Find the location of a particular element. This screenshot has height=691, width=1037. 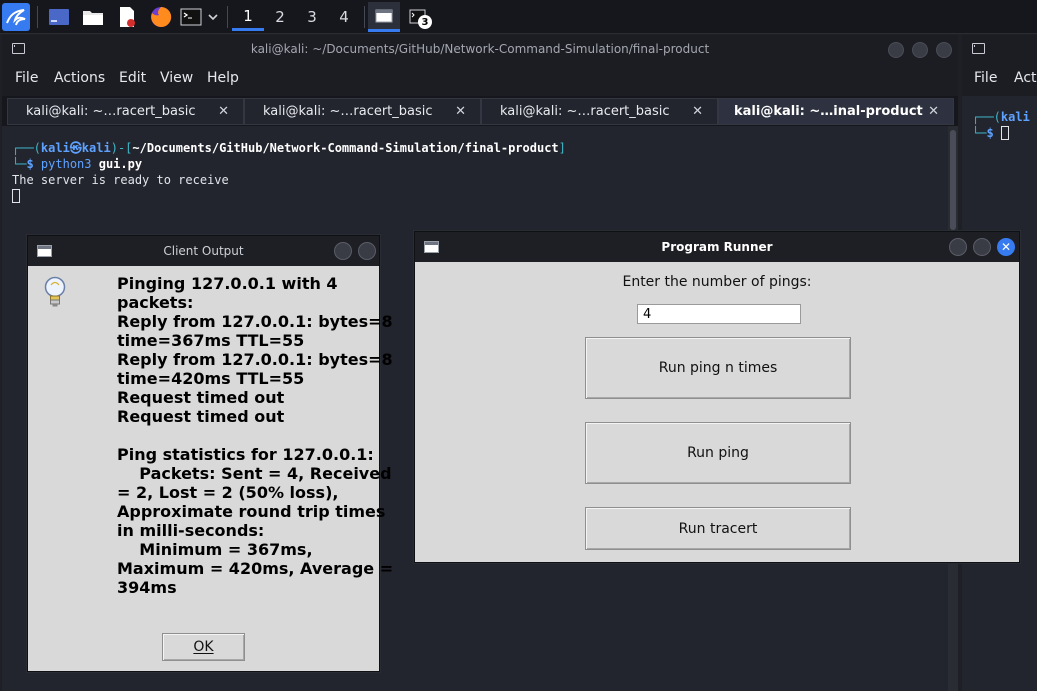

terminal-tab-4: kali@kali: ~…inal-product ✕ is located at coordinates (836, 111).